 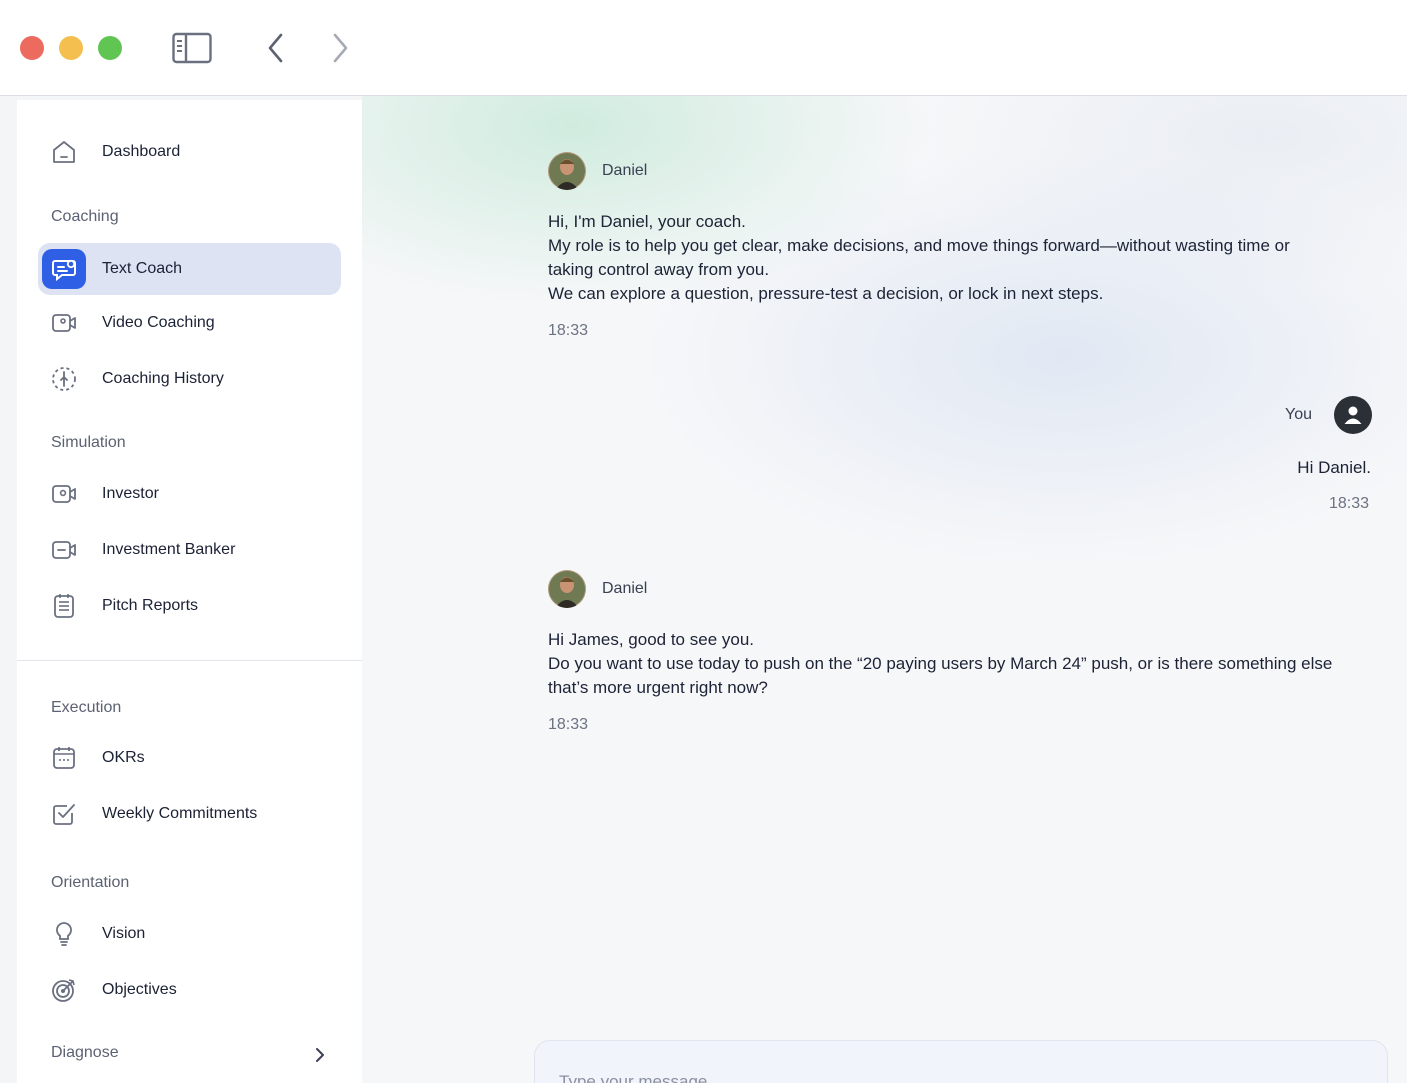 What do you see at coordinates (64, 152) in the screenshot?
I see `home-icon` at bounding box center [64, 152].